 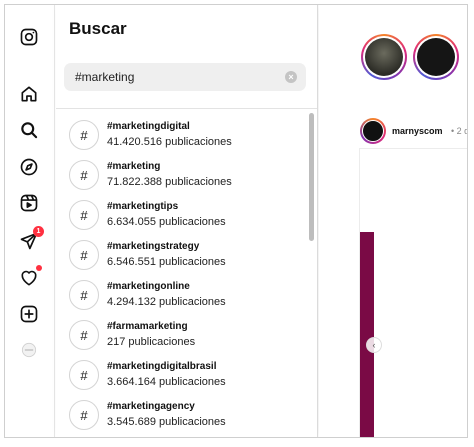 What do you see at coordinates (166, 262) in the screenshot?
I see `result-count: 6.546.551 publicaciones` at bounding box center [166, 262].